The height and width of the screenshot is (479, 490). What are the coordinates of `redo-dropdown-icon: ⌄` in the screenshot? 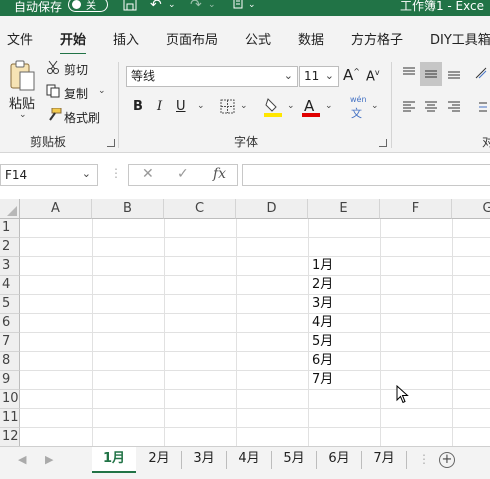 It's located at (212, 5).